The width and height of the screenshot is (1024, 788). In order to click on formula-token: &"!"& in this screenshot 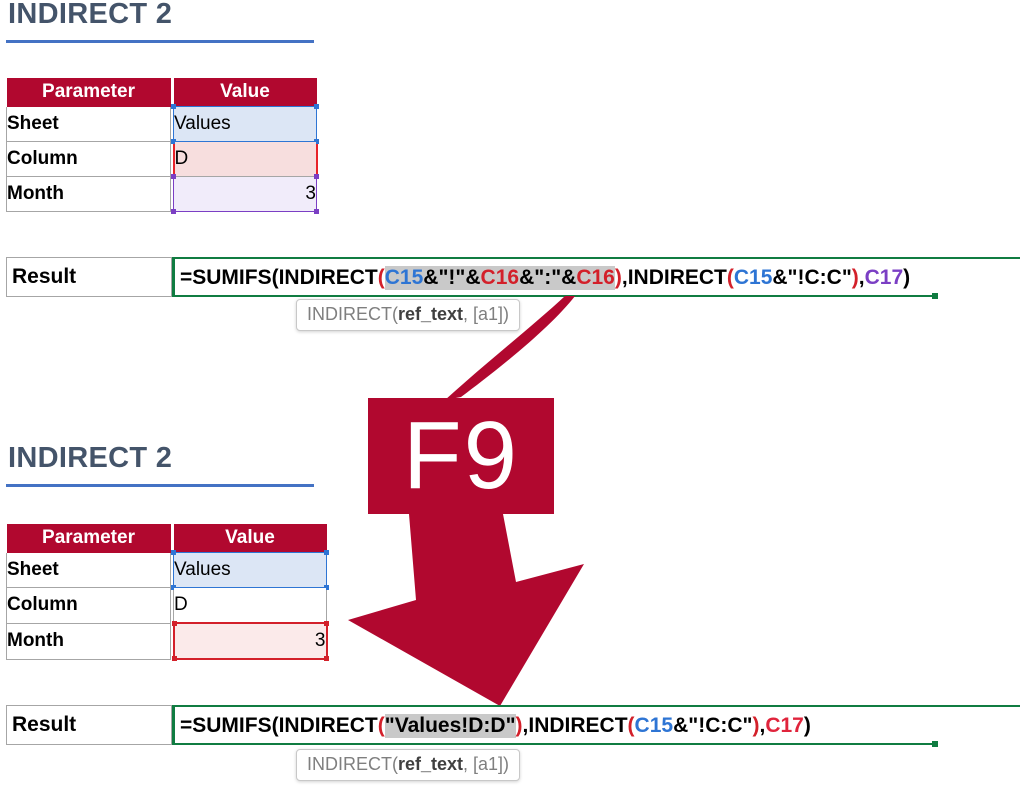, I will do `click(452, 278)`.